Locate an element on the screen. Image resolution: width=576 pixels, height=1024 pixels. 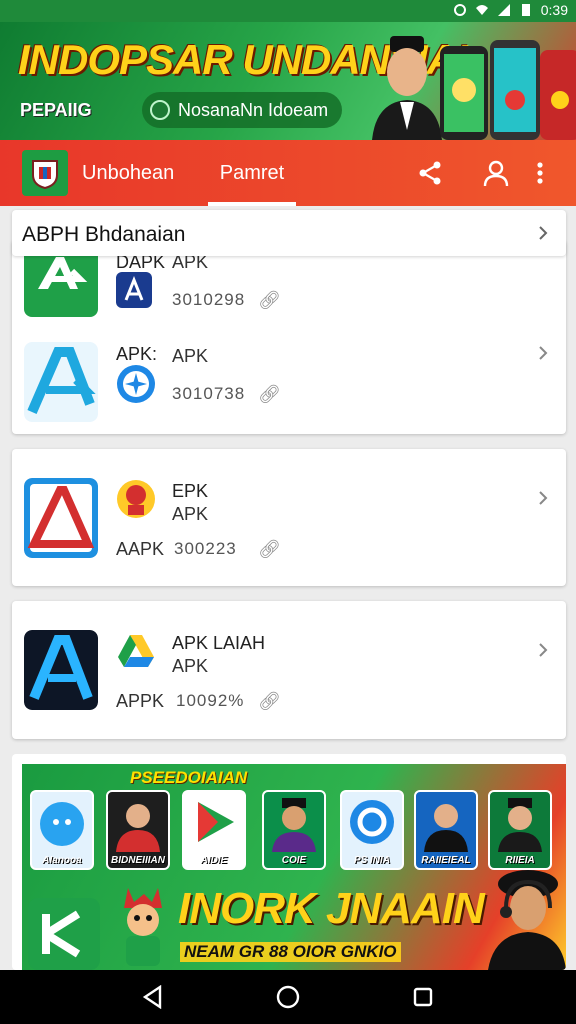
list-item: EPK APK AAPK 300223 🔗︎ is located at coordinates (289, 517).